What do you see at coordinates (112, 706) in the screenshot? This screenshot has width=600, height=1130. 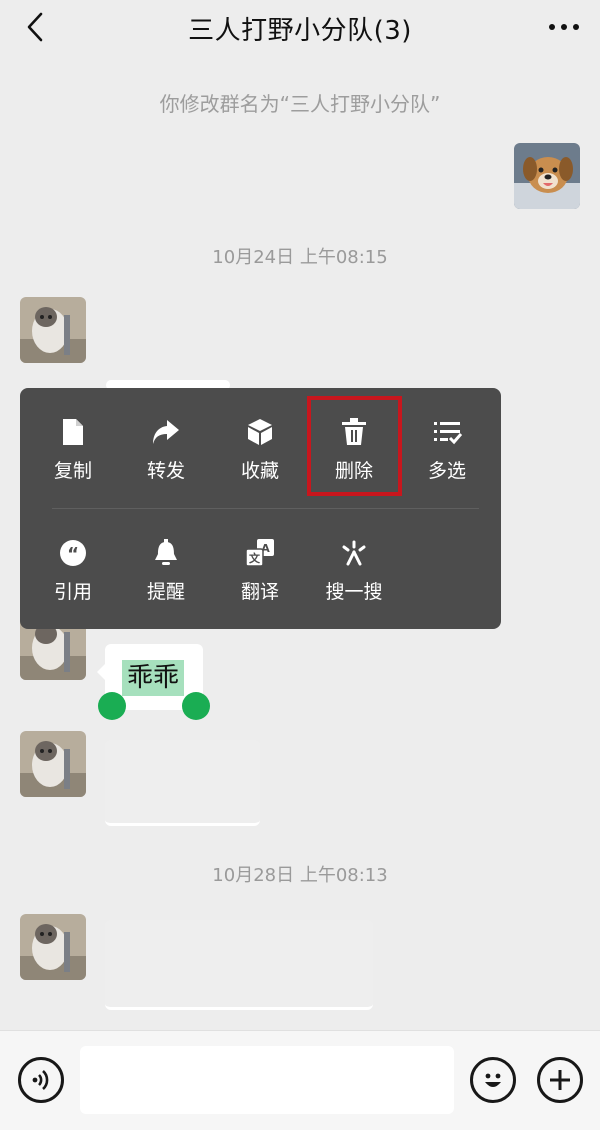 I see `selection-handle-left` at bounding box center [112, 706].